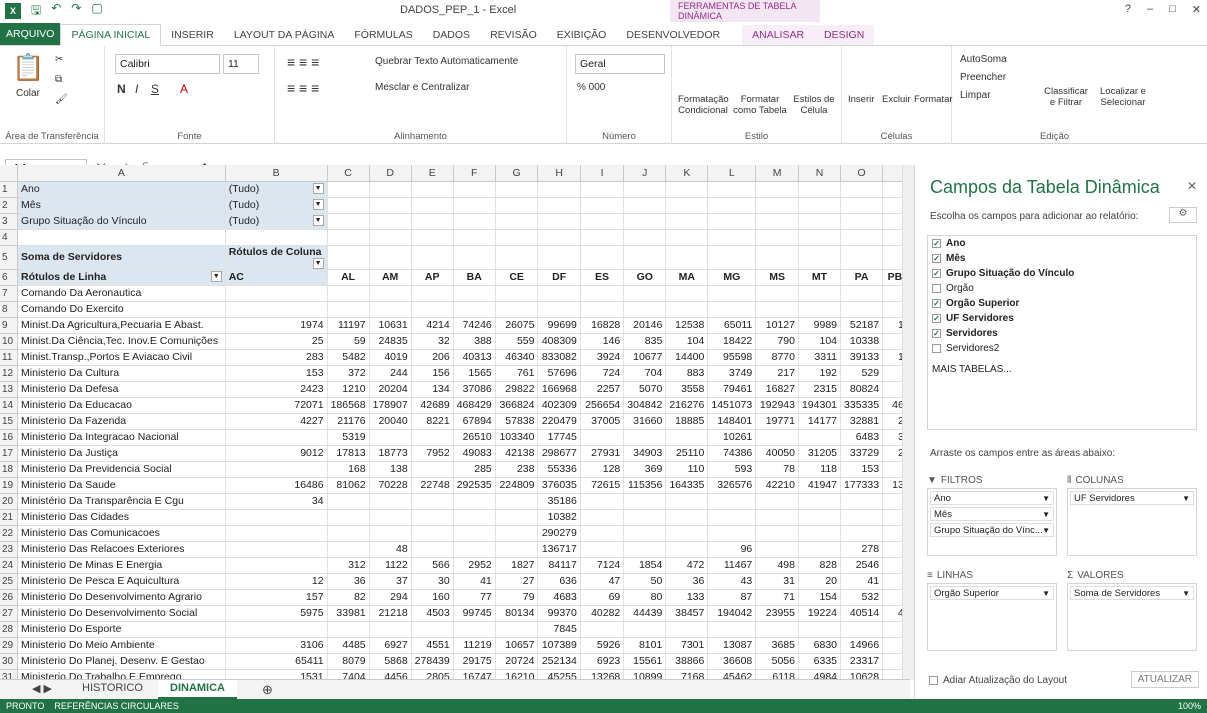  I want to click on cell: 80, so click(645, 597).